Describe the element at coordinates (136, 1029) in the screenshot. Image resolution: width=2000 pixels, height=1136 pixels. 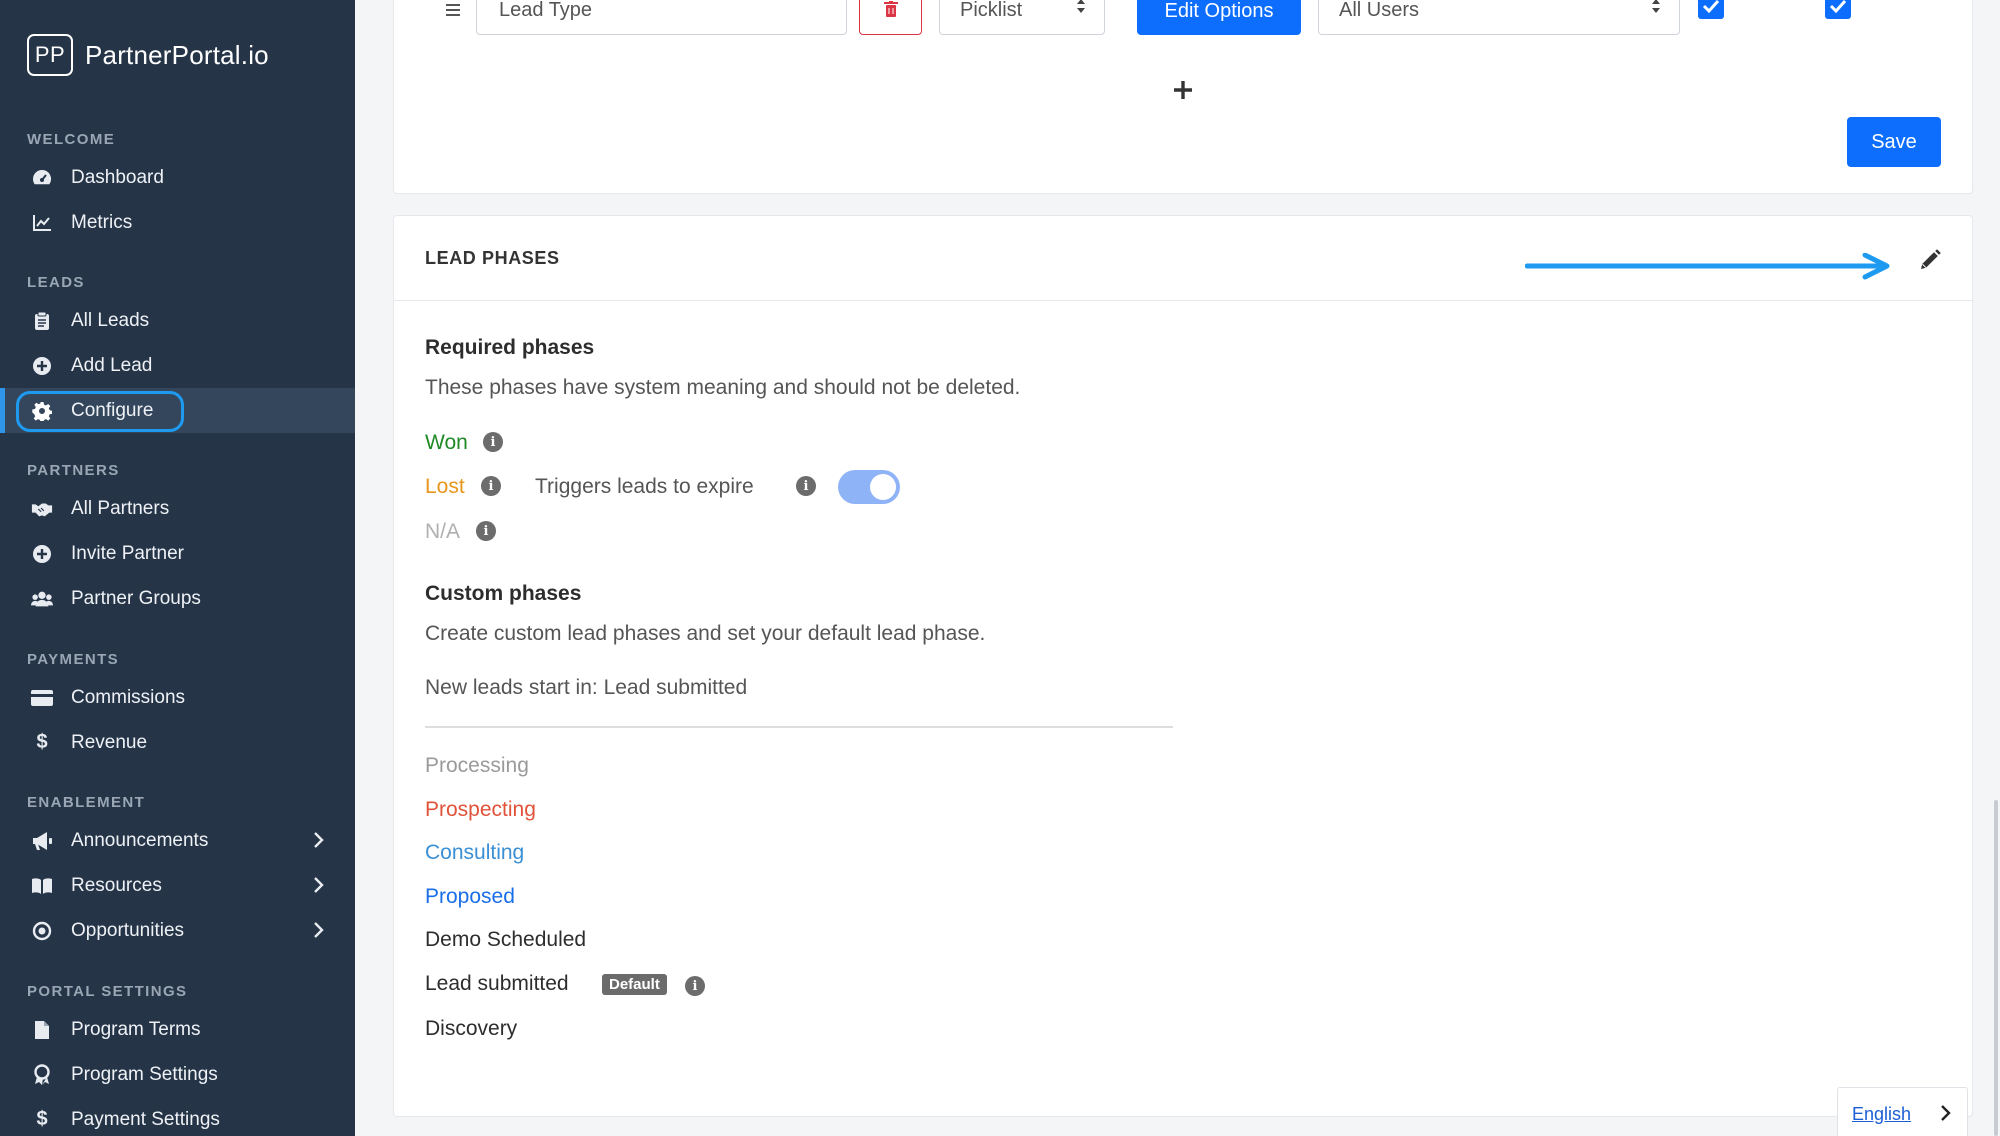
I see `sidebar-item-label: Program Terms` at that location.